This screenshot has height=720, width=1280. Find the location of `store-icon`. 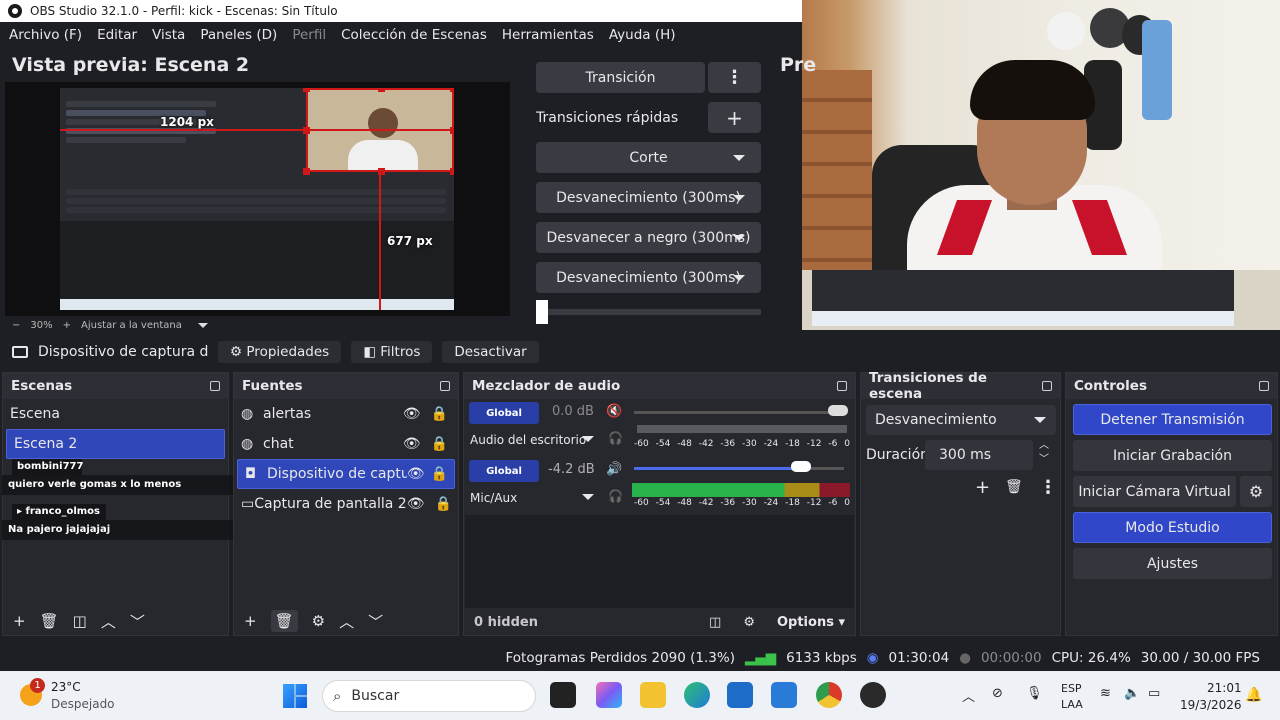

store-icon is located at coordinates (740, 695).